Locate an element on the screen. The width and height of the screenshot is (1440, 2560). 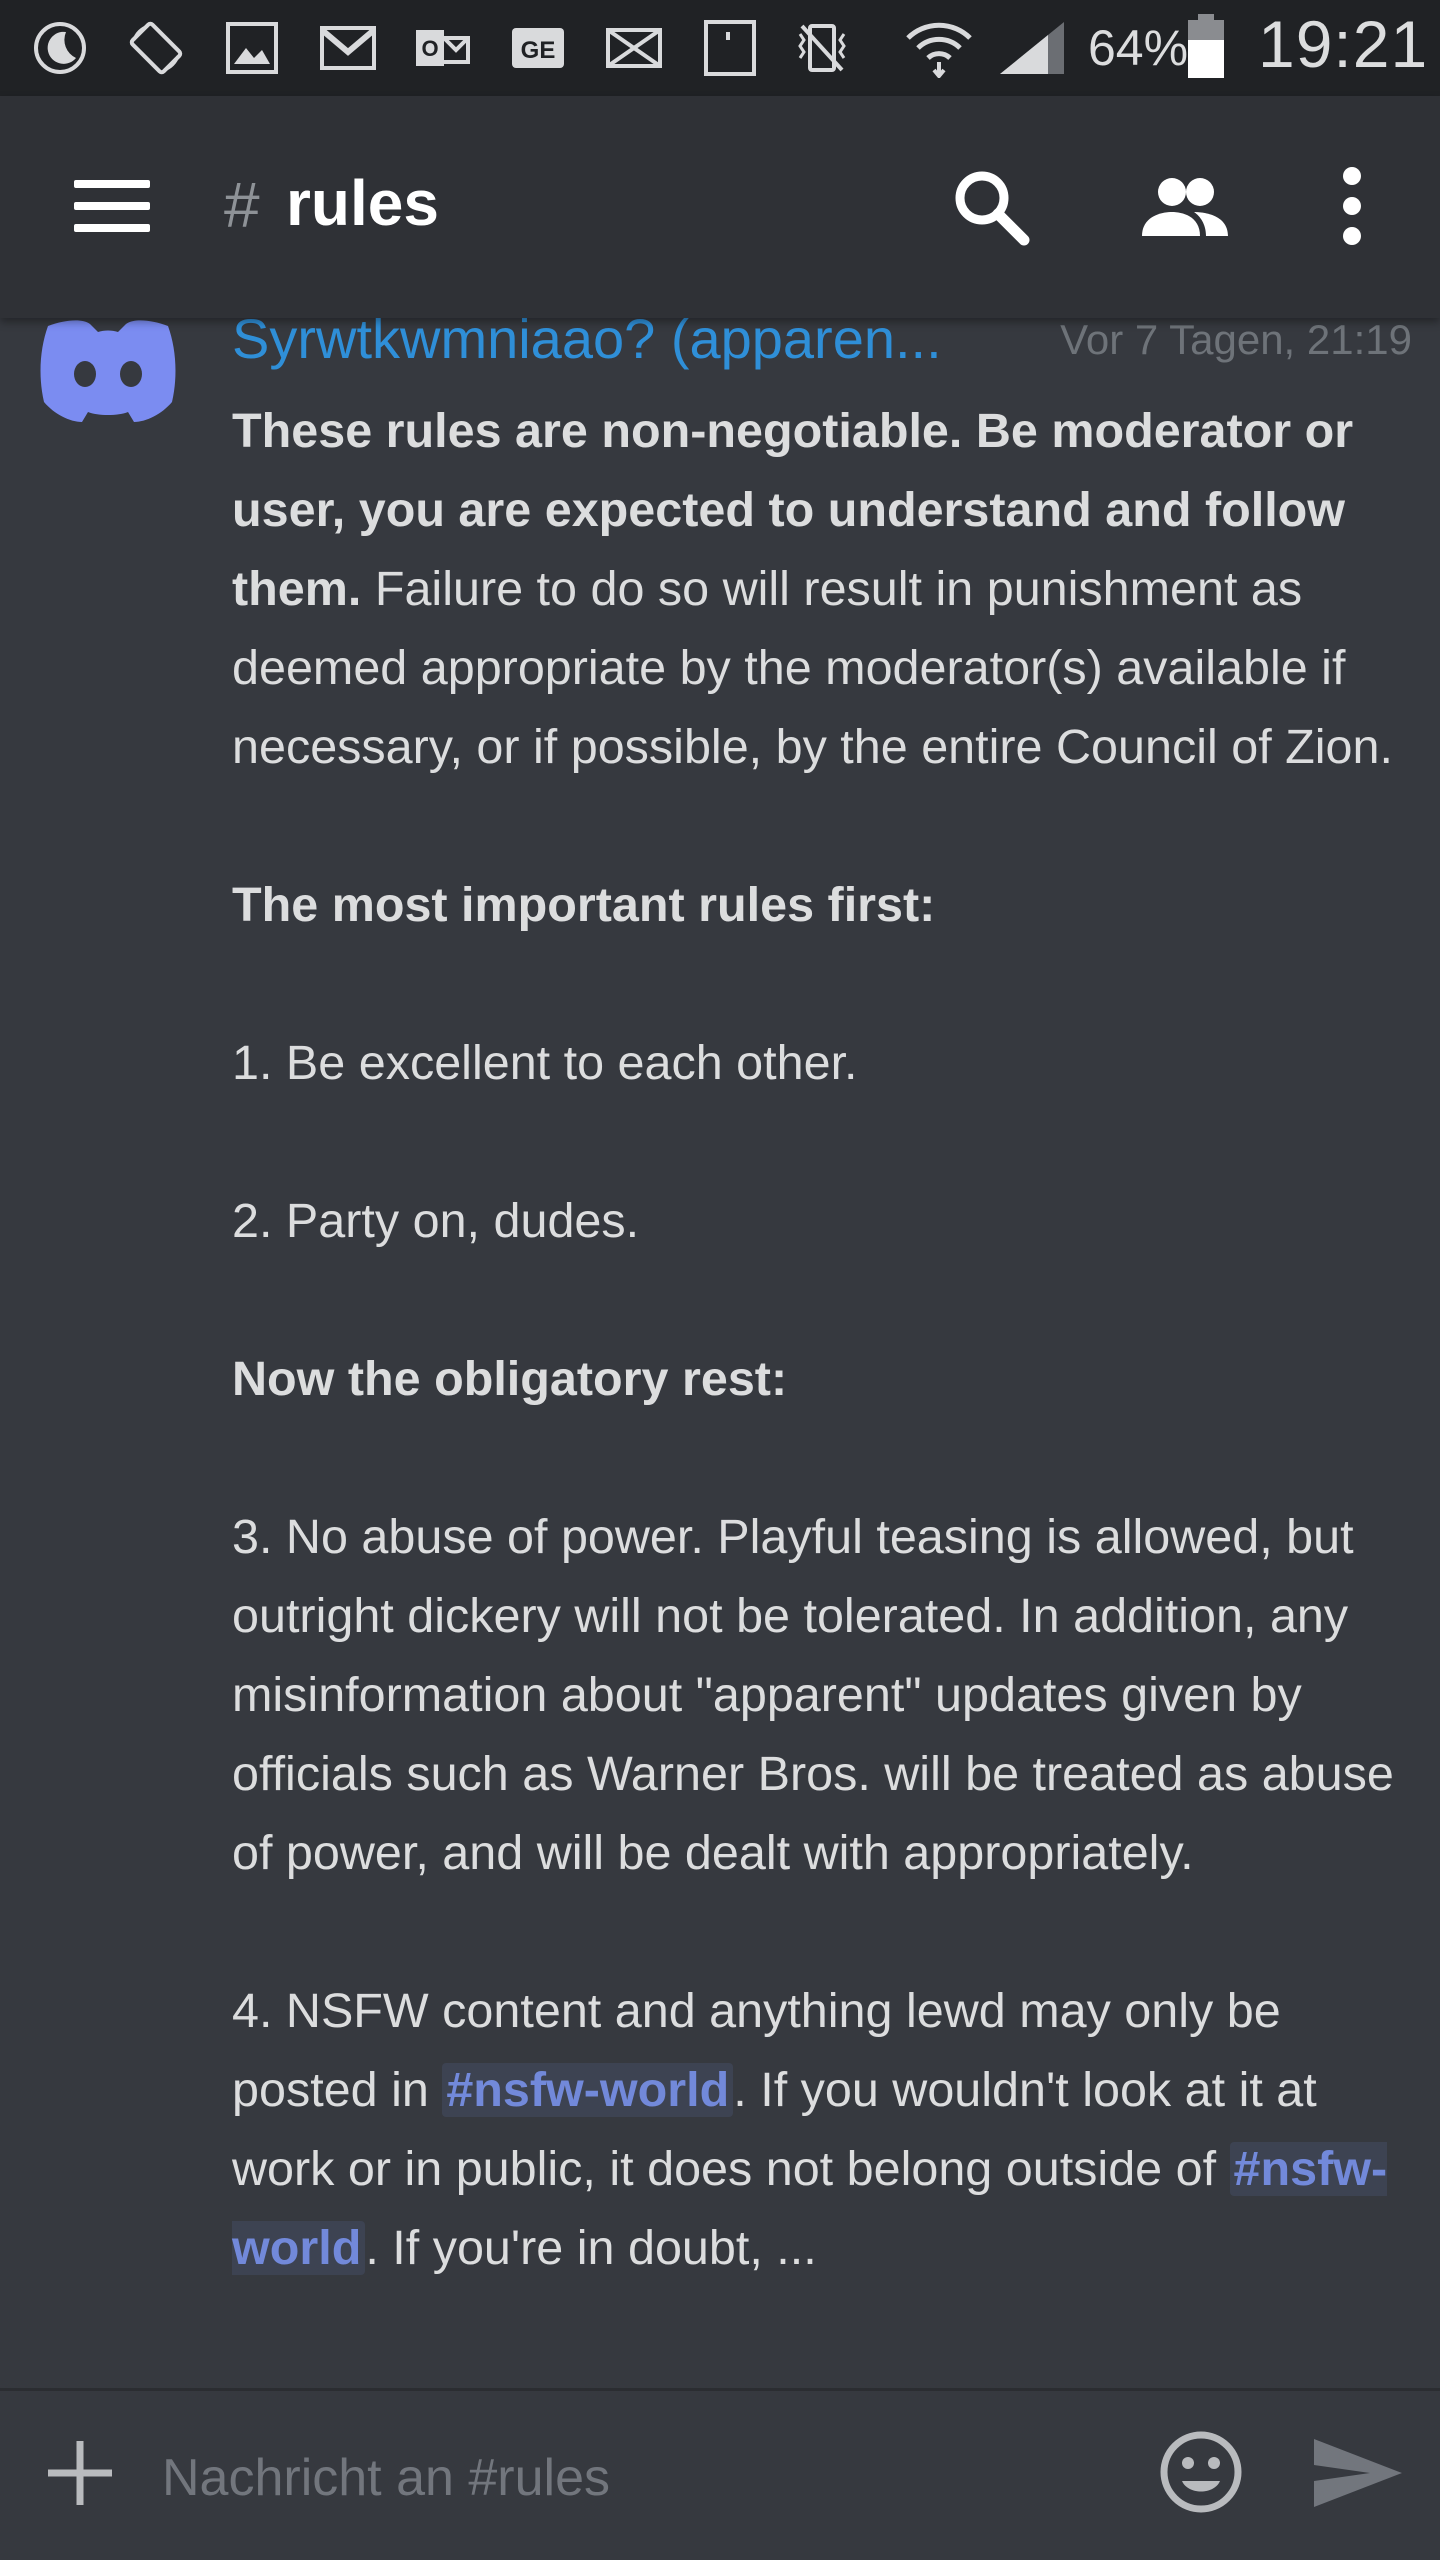
menu-button is located at coordinates (112, 208).